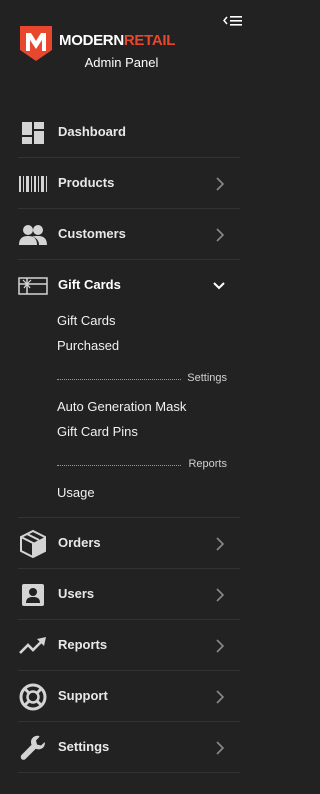  Describe the element at coordinates (33, 133) in the screenshot. I see `dashboard-icon` at that location.